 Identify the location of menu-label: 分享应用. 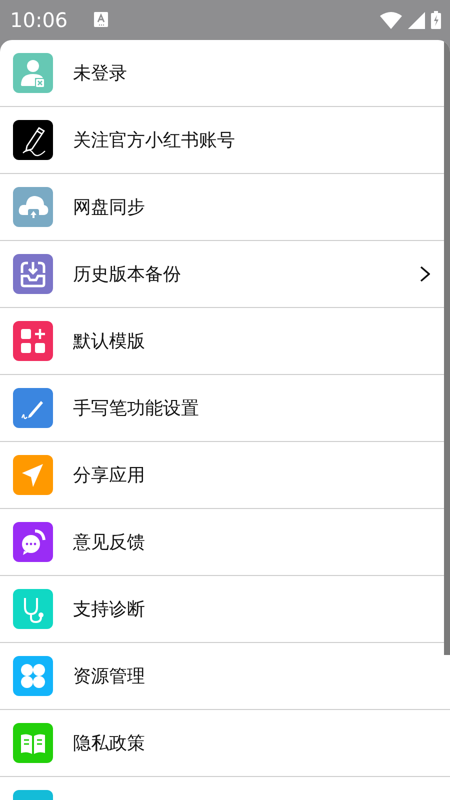
(109, 475).